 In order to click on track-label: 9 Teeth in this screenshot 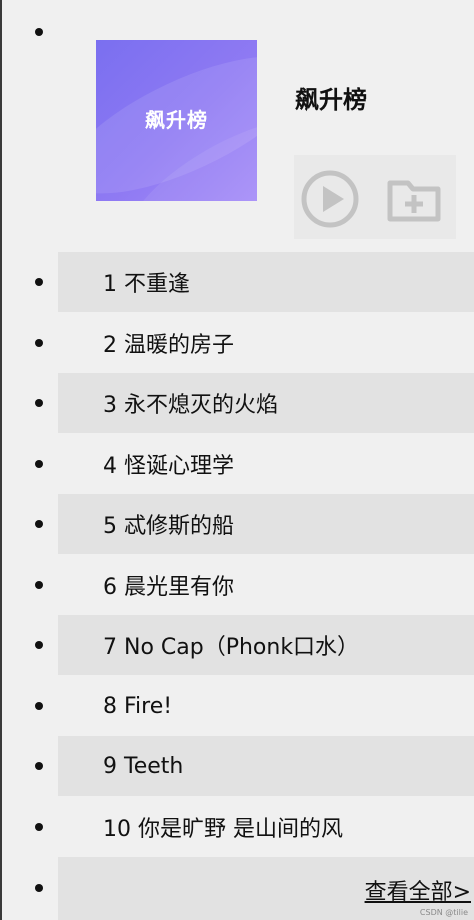, I will do `click(143, 766)`.